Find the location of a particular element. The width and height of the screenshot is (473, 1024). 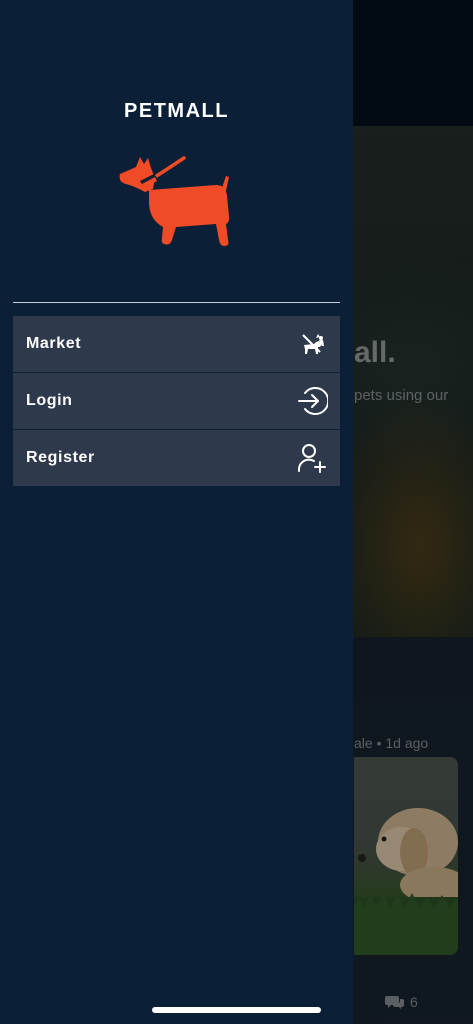

menu-item-market: Market is located at coordinates (176, 344).